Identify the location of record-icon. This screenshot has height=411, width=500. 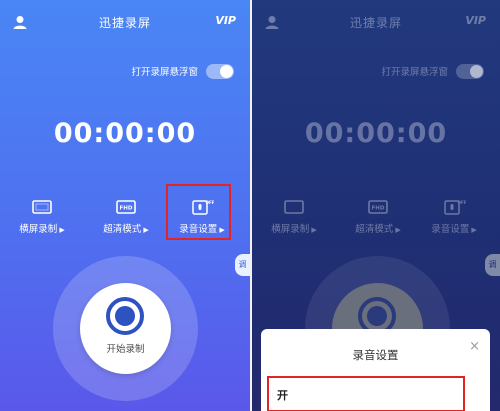
(125, 316).